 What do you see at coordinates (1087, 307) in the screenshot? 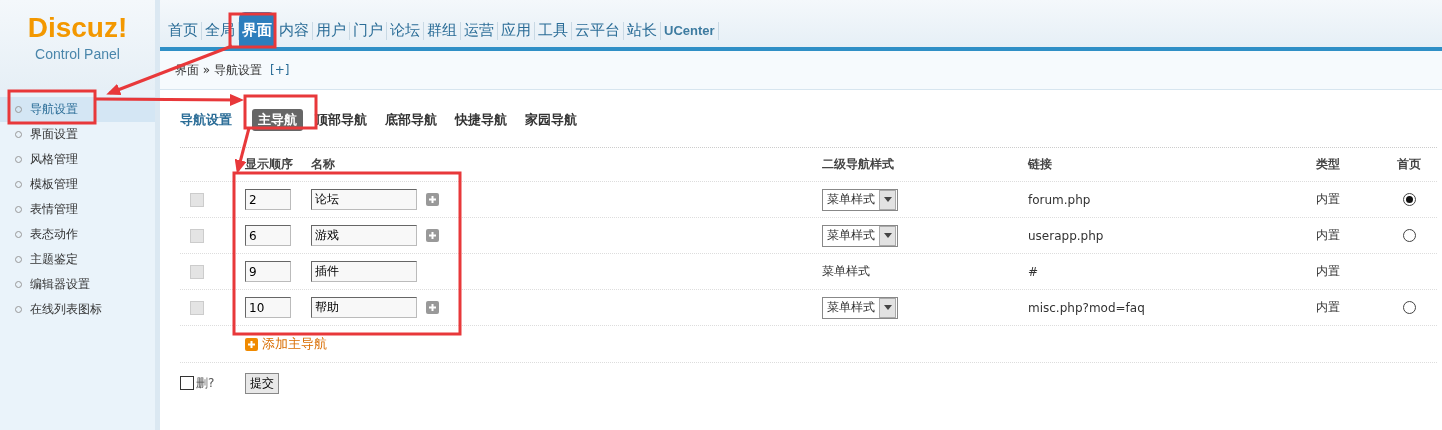
I see `table-cell-text: misc.php?mod=faq` at bounding box center [1087, 307].